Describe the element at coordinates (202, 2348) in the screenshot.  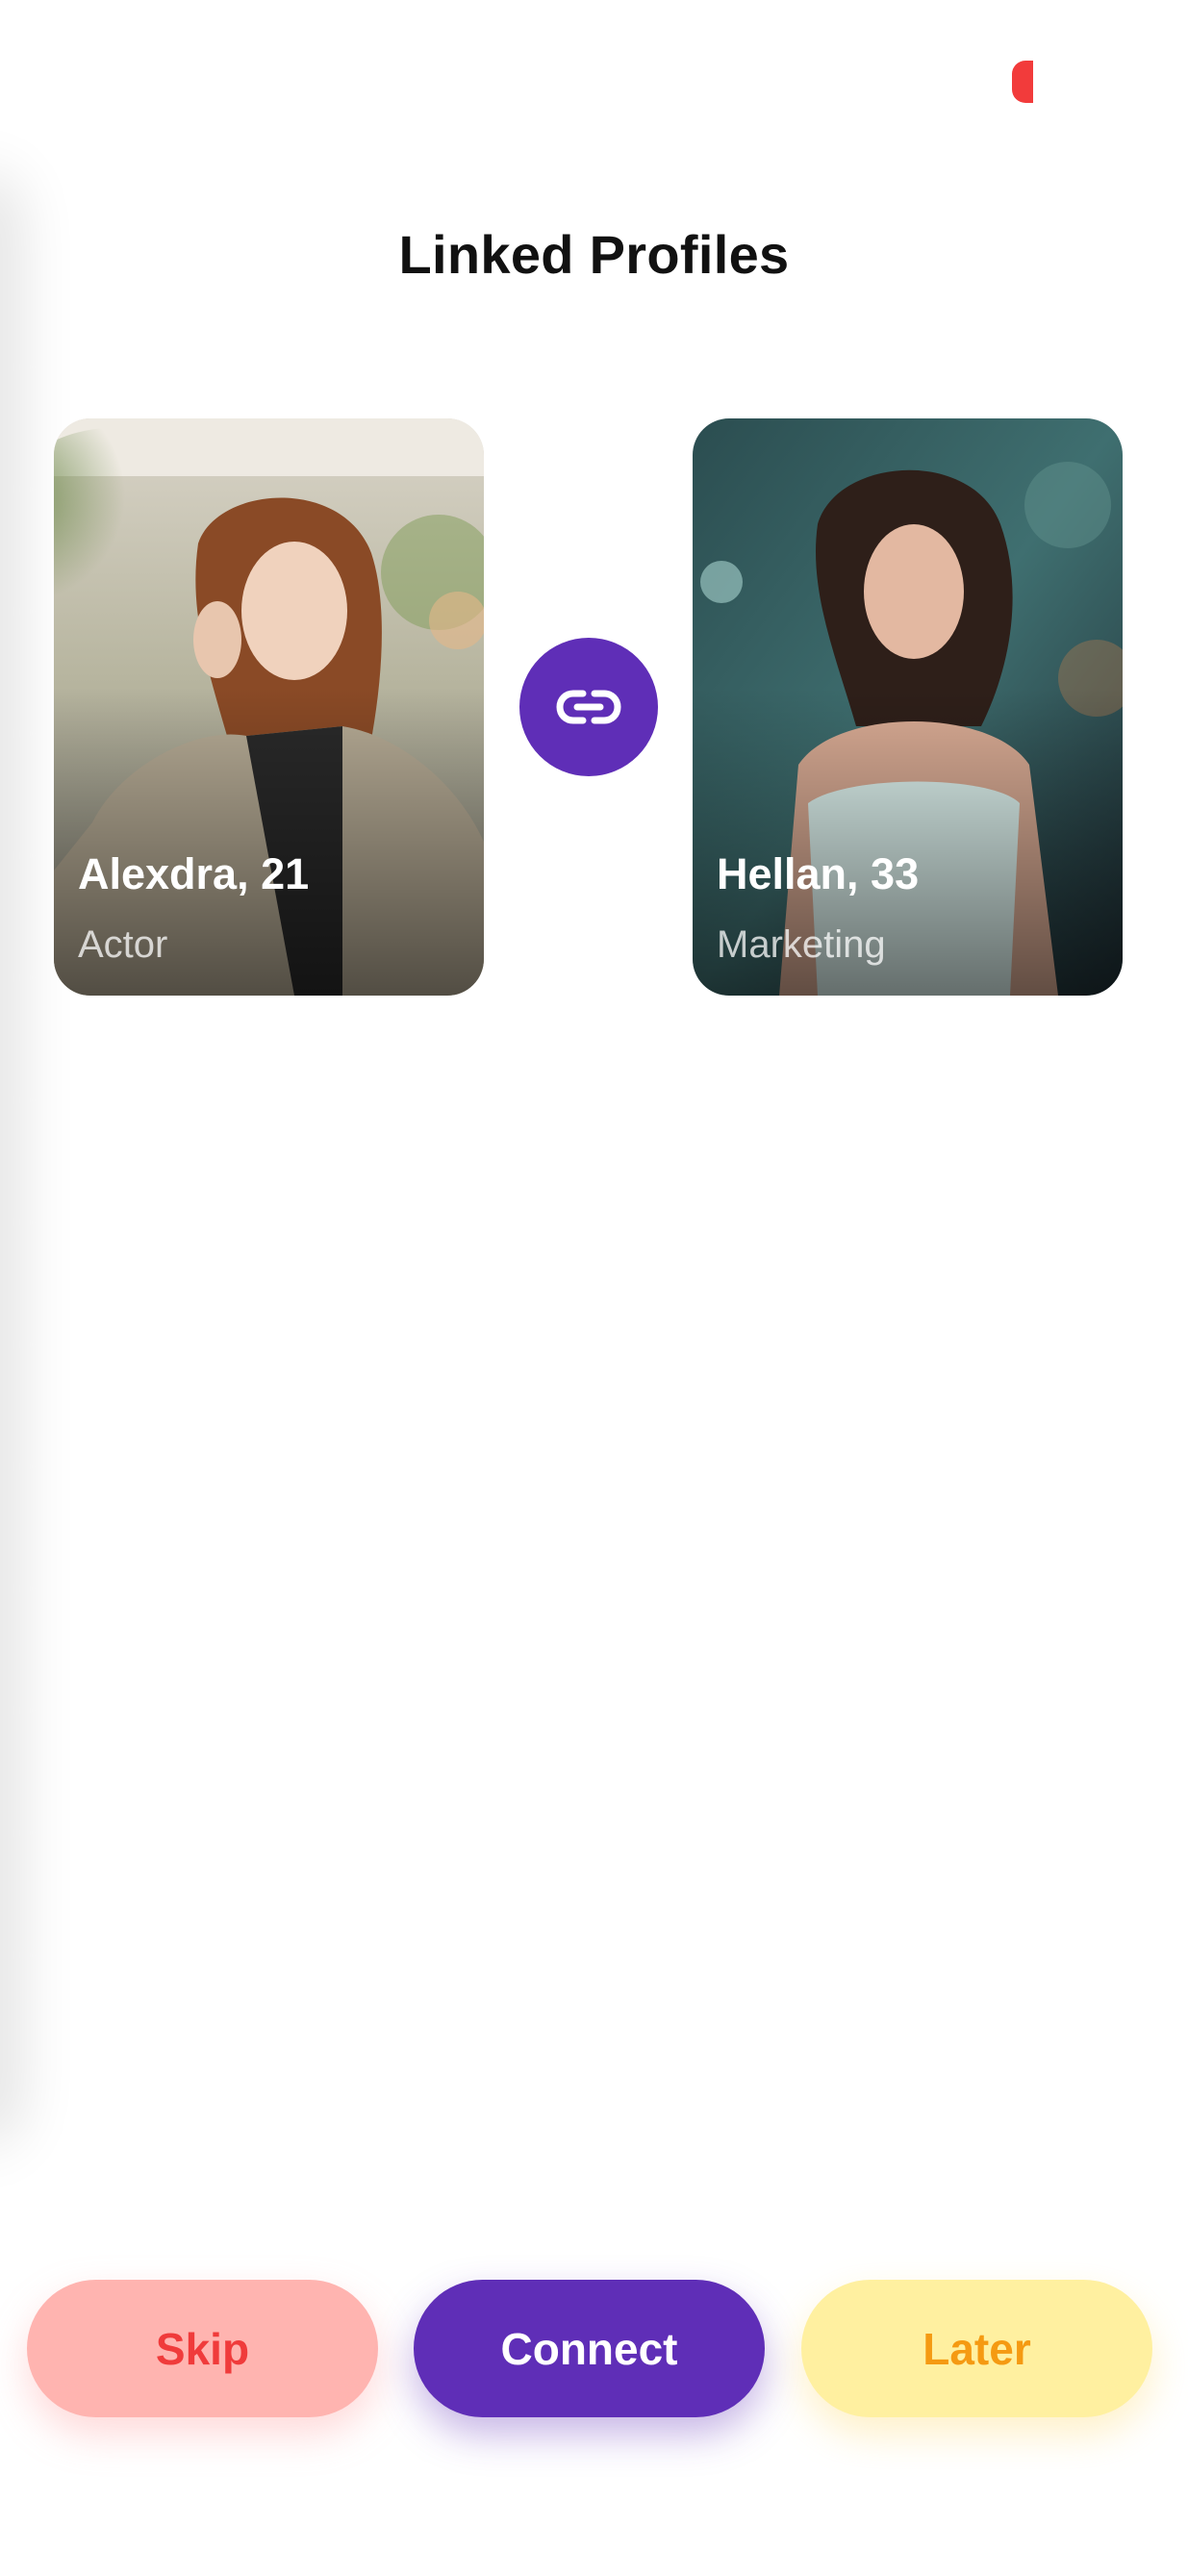
I see `skip-button: Skip` at that location.